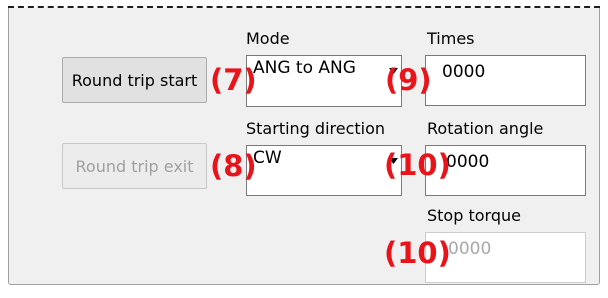 The width and height of the screenshot is (608, 298). I want to click on stop-torque-input-value: 0000, so click(470, 249).